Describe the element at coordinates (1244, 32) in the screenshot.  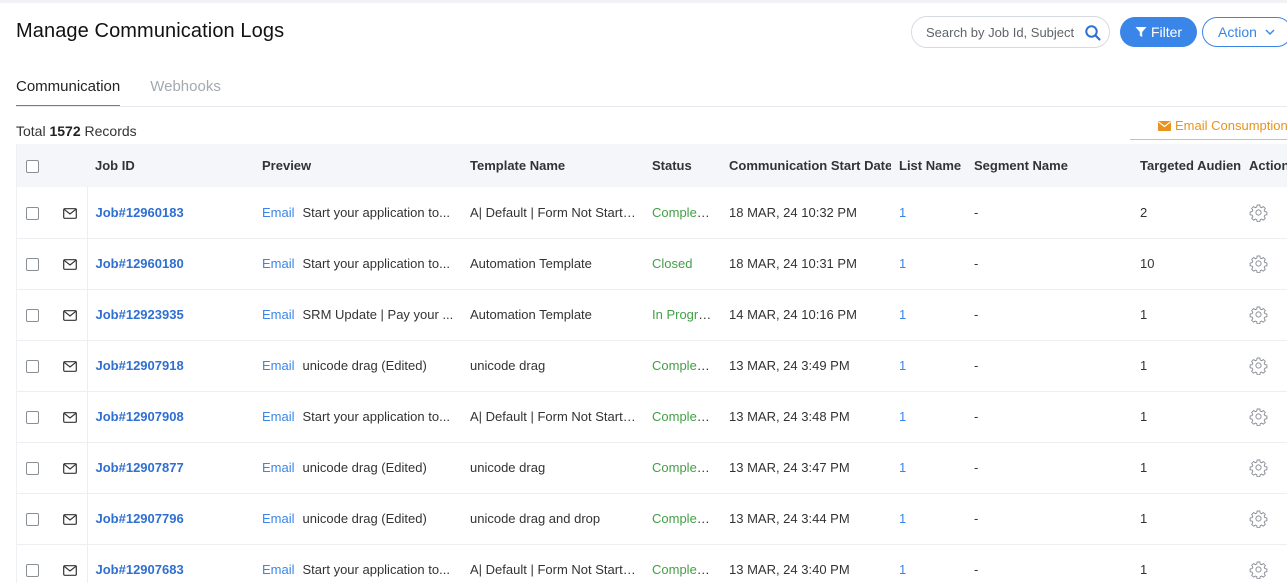
I see `action-dropdown: Action` at that location.